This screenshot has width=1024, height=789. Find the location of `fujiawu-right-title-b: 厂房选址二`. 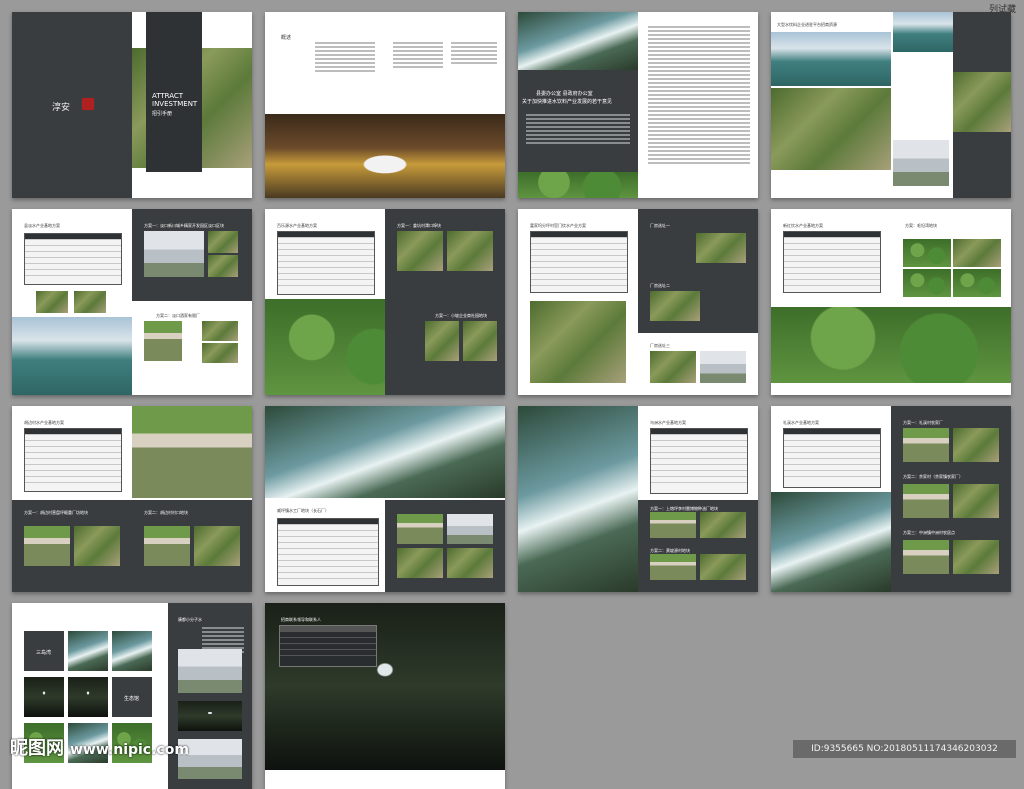

fujiawu-right-title-b: 厂房选址二 is located at coordinates (660, 285).